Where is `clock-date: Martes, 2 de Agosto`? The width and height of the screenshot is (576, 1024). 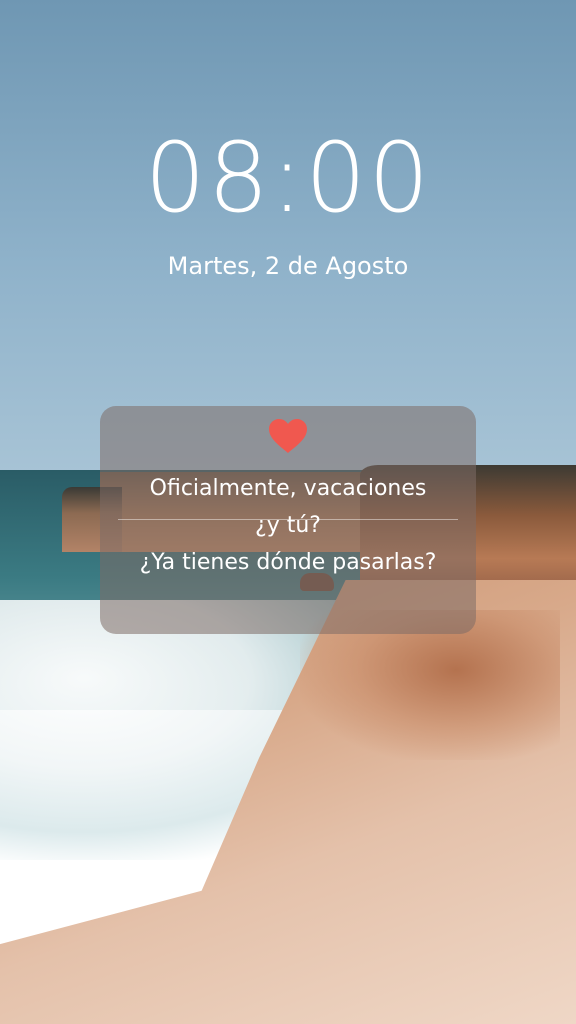
clock-date: Martes, 2 de Agosto is located at coordinates (288, 266).